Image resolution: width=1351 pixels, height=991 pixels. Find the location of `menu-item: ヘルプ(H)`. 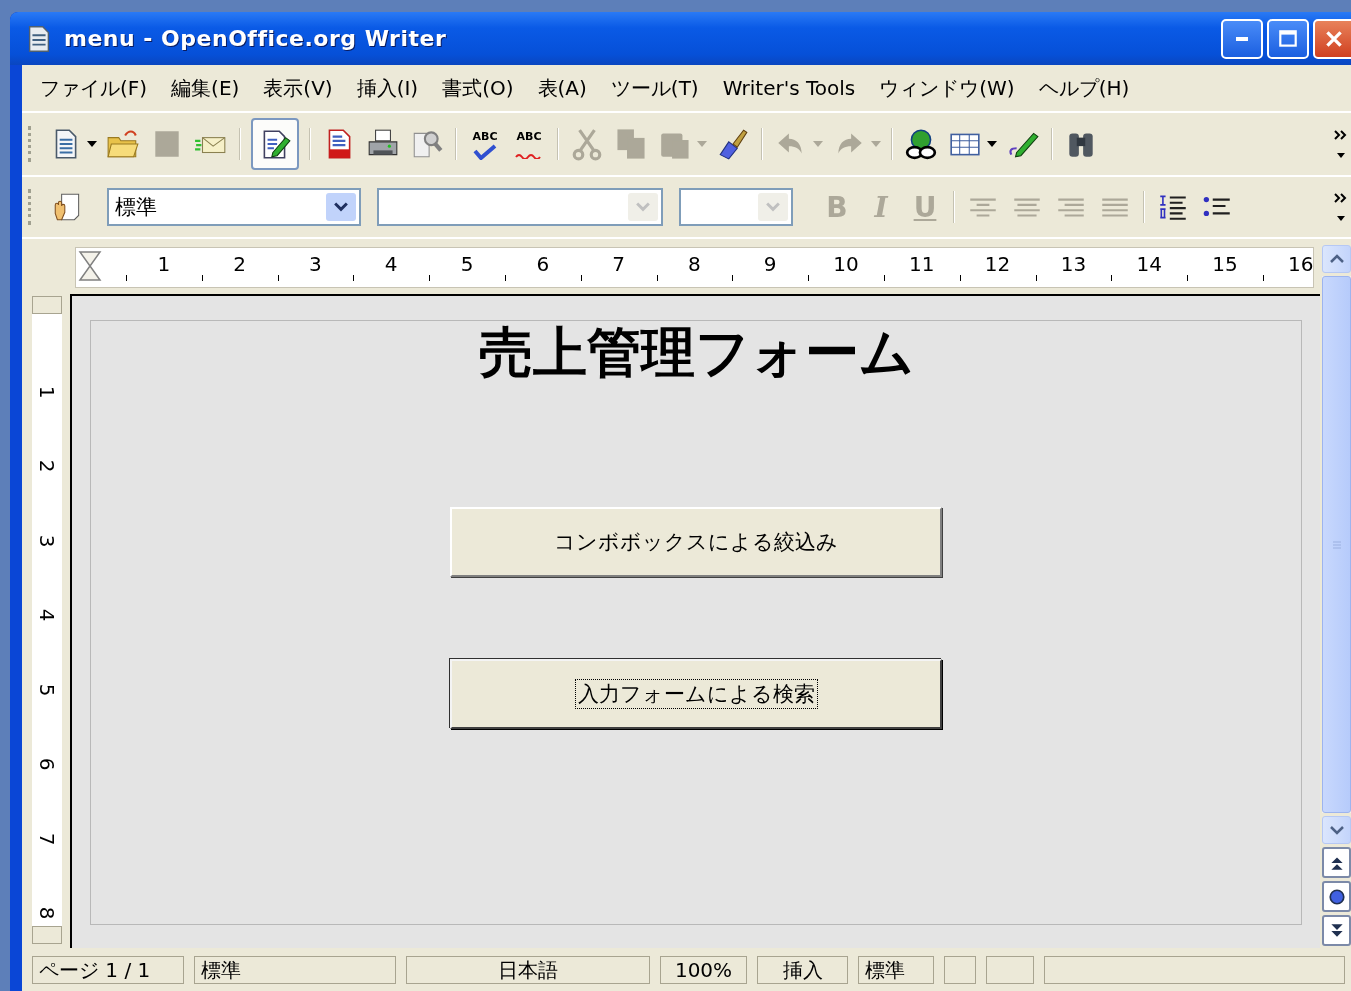

menu-item: ヘルプ(H) is located at coordinates (1084, 88).